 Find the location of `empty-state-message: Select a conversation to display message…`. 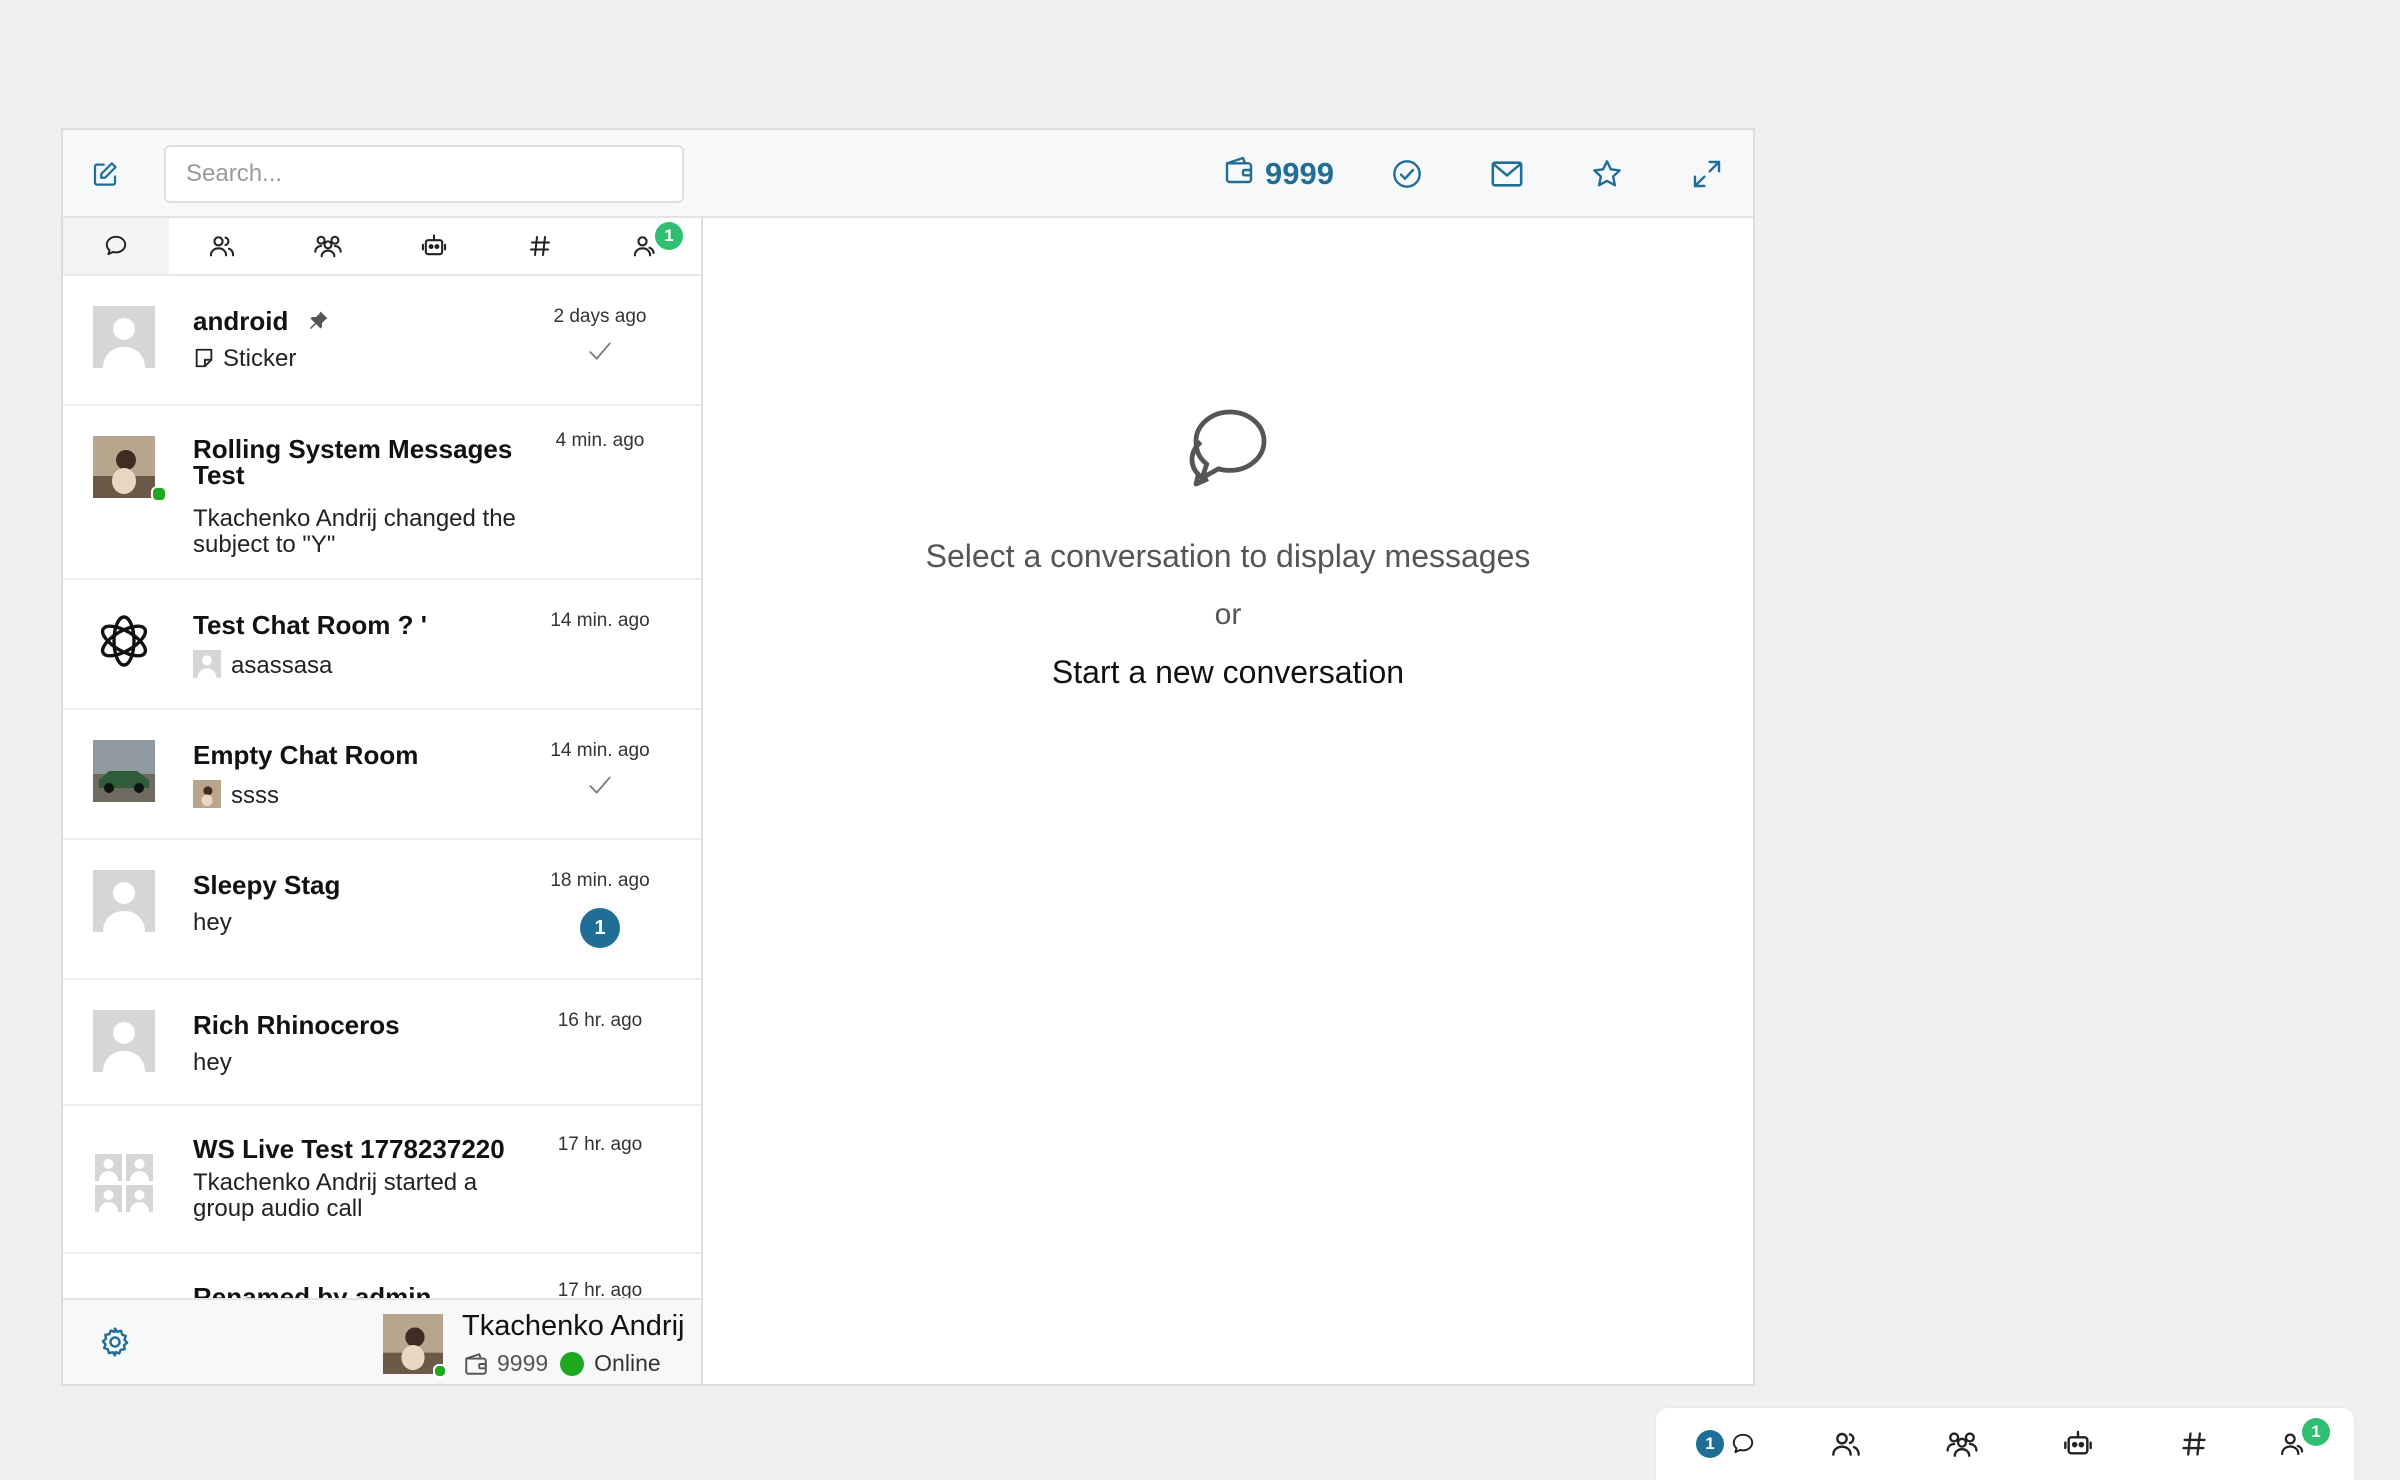

empty-state-message: Select a conversation to display message… is located at coordinates (1228, 556).